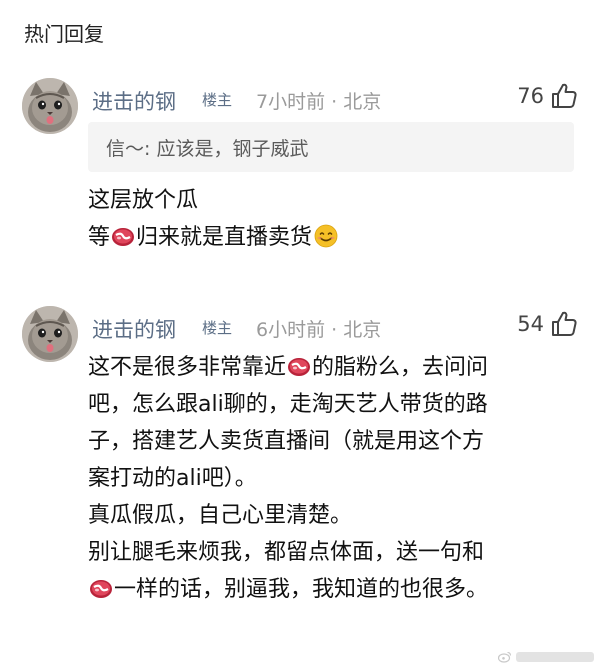 The width and height of the screenshot is (600, 669). Describe the element at coordinates (547, 324) in the screenshot. I see `like-button: 54` at that location.